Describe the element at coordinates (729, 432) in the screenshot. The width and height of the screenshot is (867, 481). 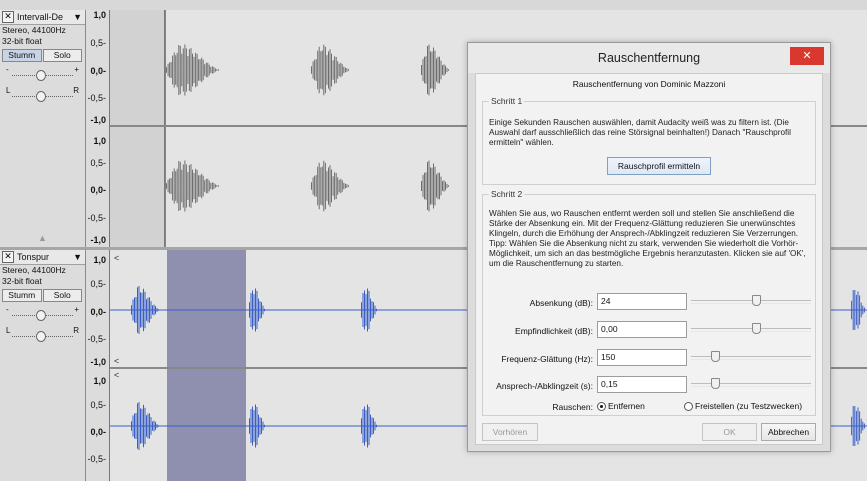
I see `ok-button: OK` at that location.